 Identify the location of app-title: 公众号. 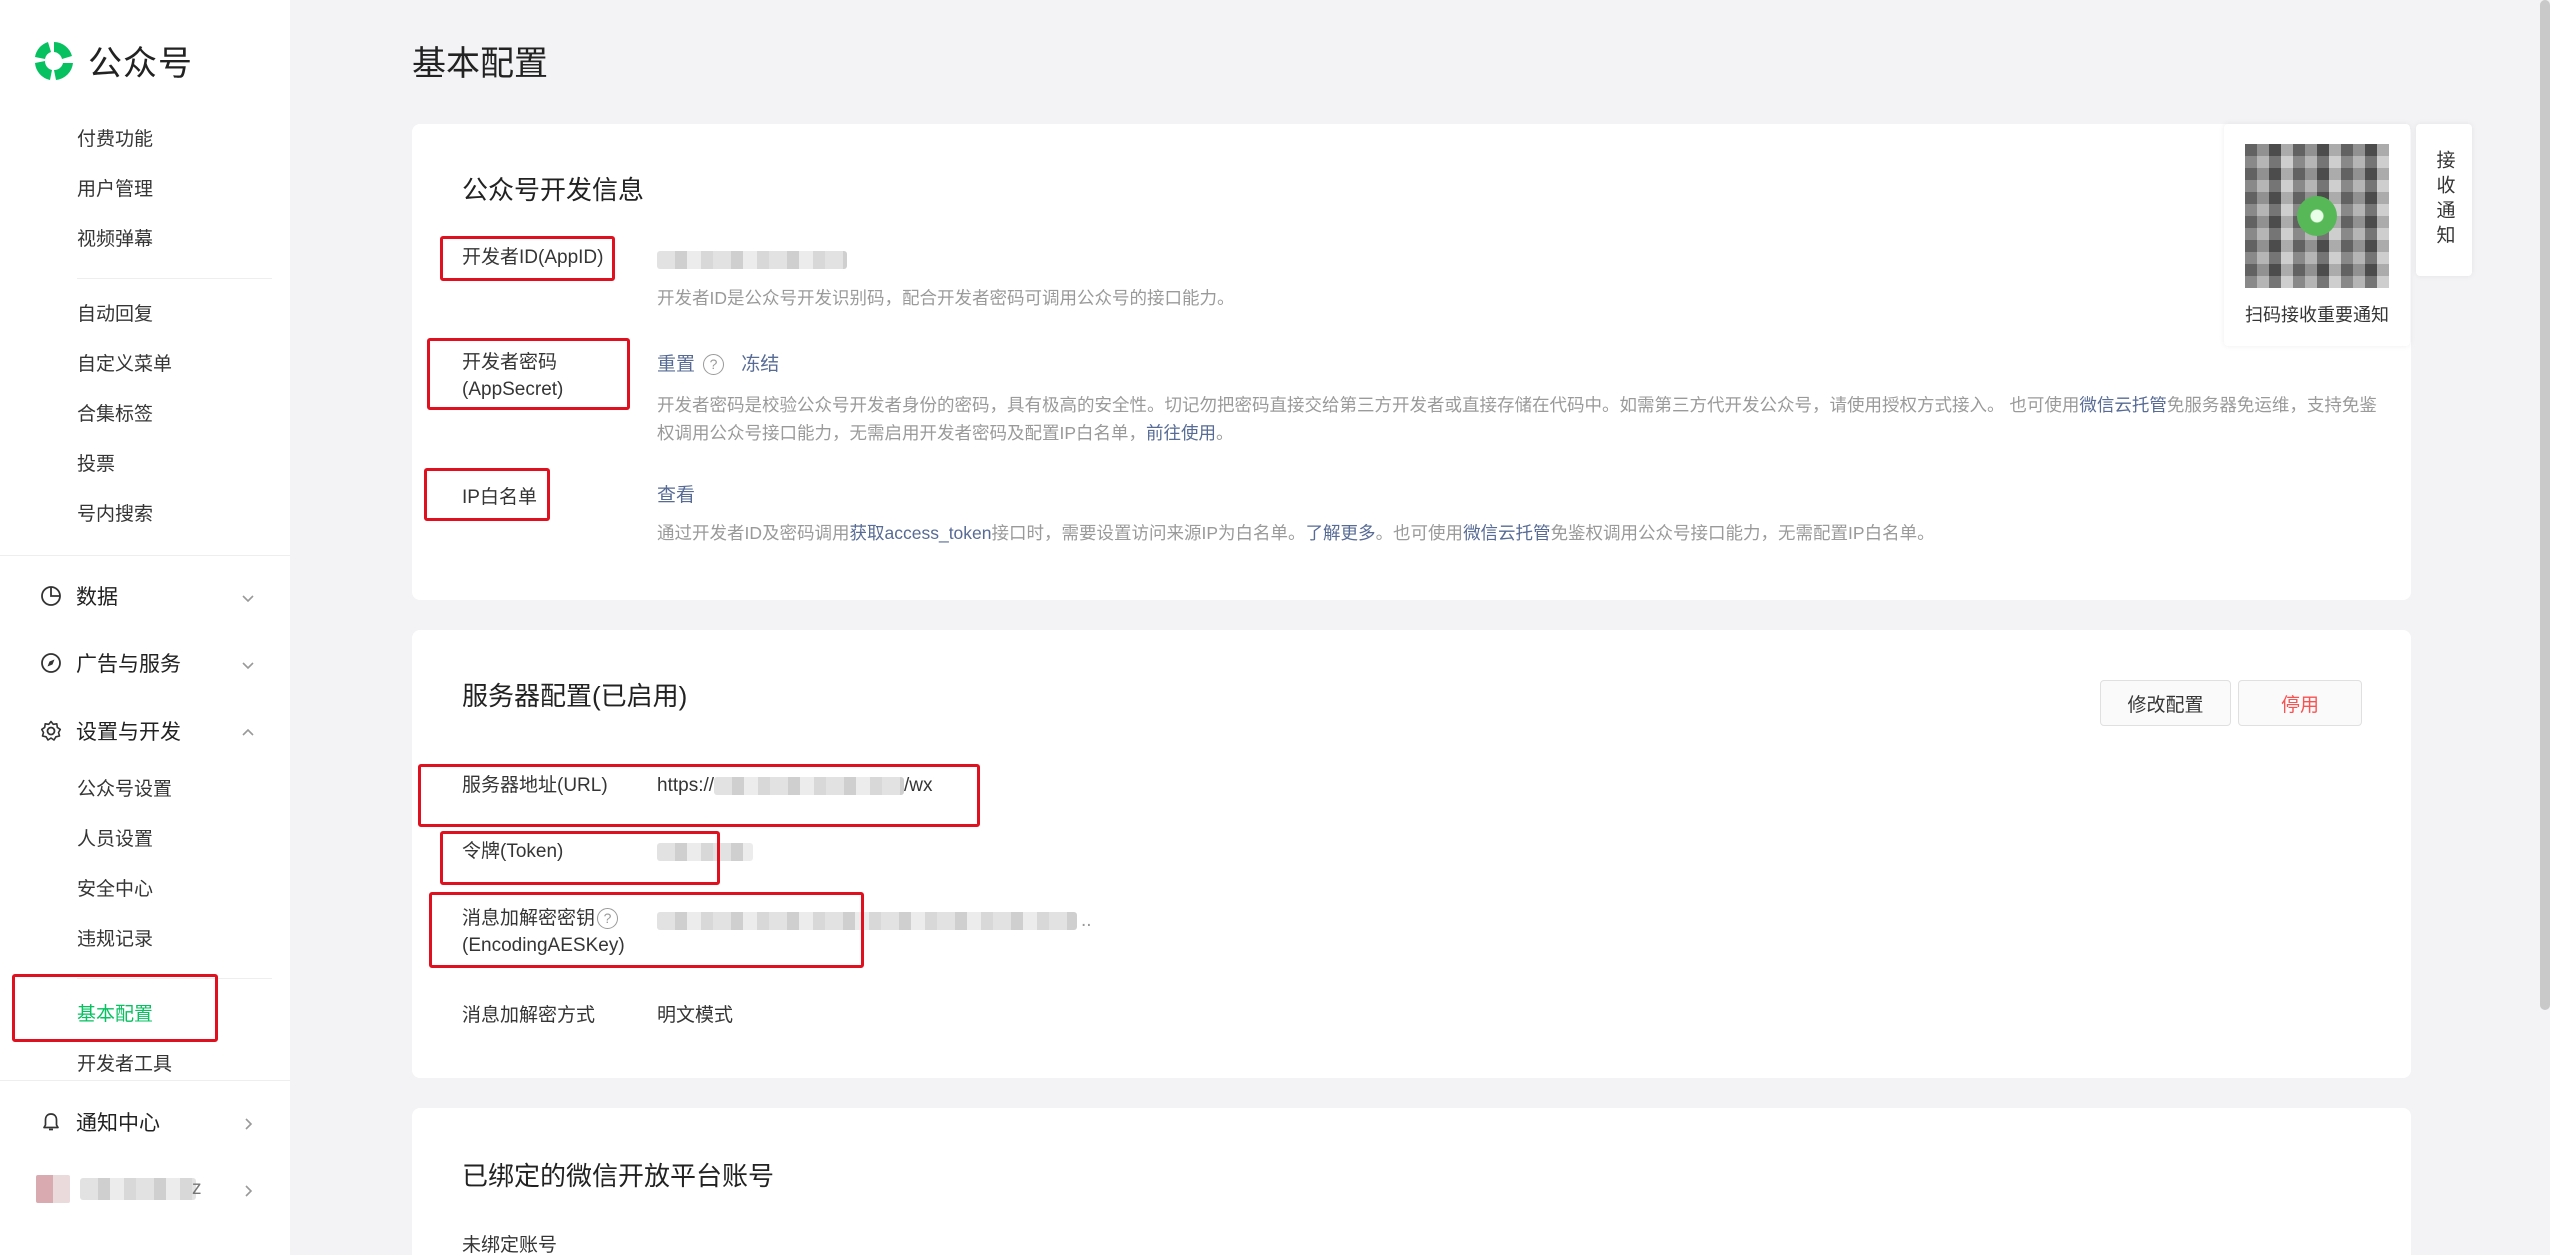
(140, 64).